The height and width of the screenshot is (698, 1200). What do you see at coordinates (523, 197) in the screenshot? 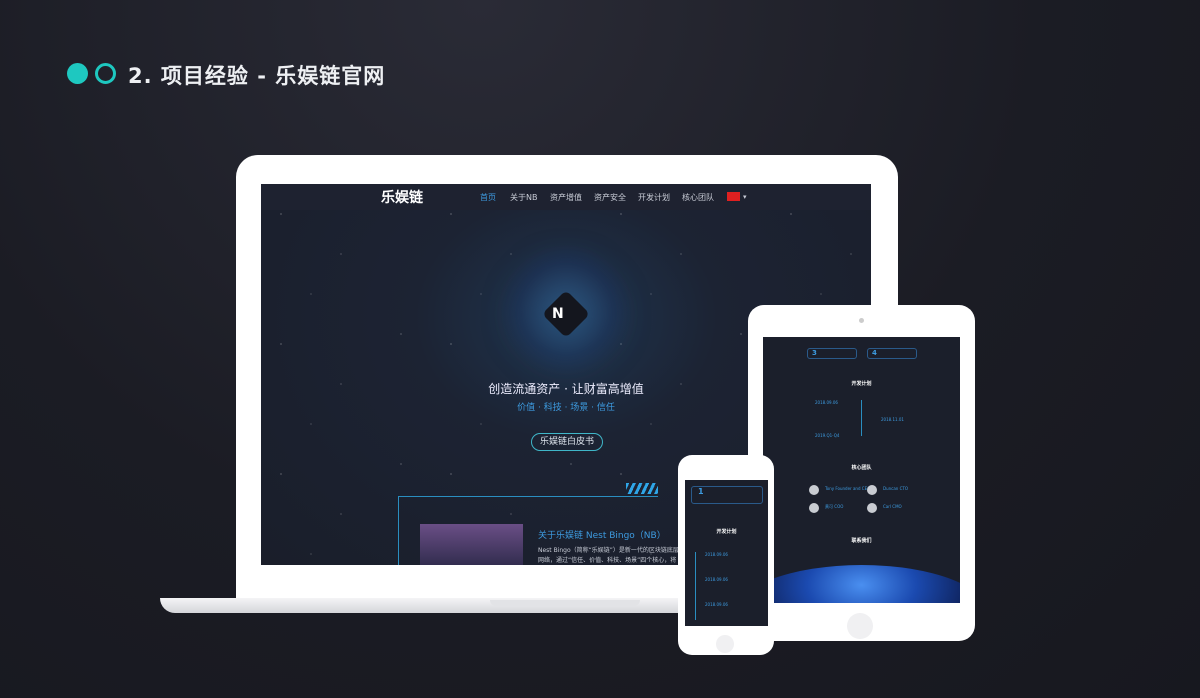
I see `nav-about: 关于NB` at bounding box center [523, 197].